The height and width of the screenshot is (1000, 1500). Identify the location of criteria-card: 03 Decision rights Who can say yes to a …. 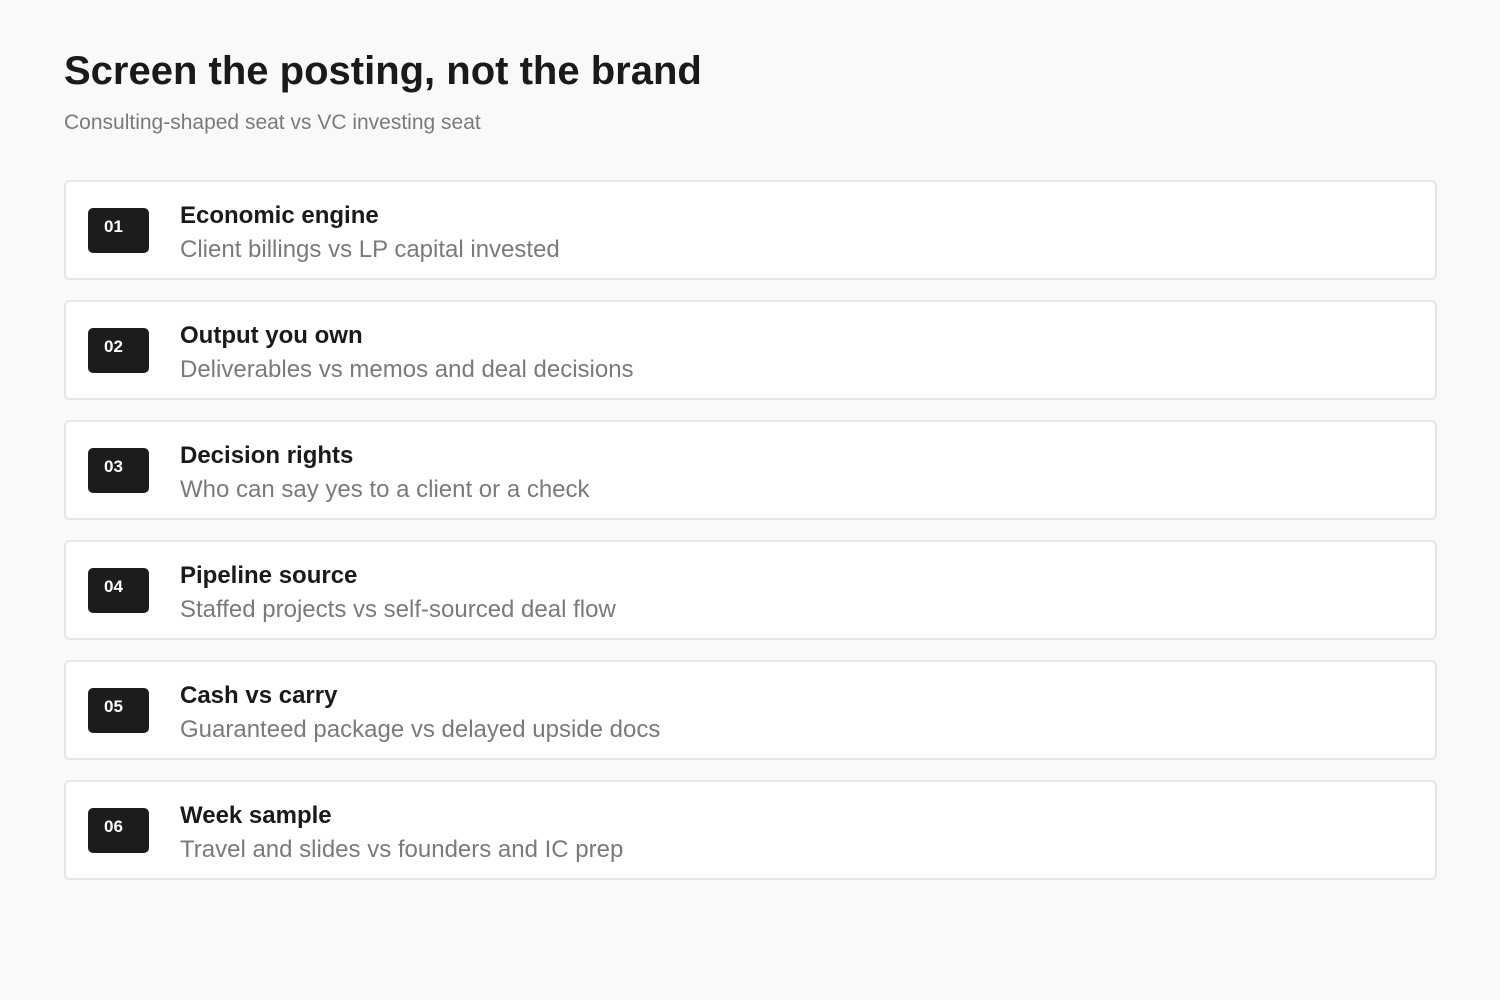
(750, 470).